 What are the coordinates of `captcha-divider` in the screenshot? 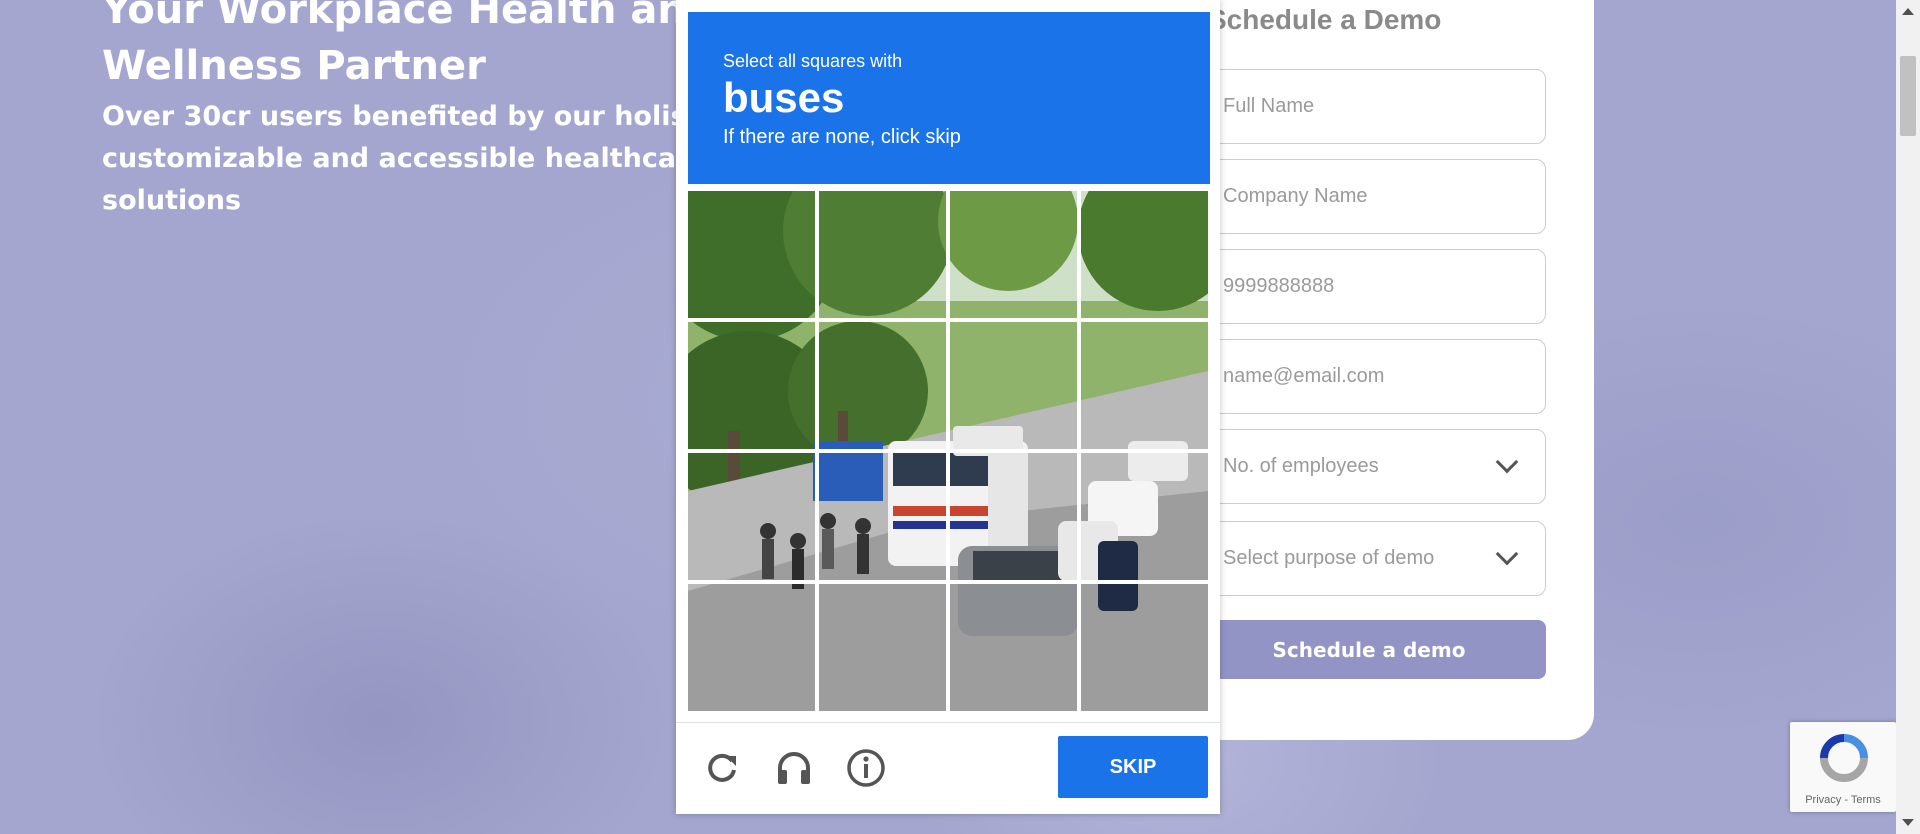 It's located at (948, 722).